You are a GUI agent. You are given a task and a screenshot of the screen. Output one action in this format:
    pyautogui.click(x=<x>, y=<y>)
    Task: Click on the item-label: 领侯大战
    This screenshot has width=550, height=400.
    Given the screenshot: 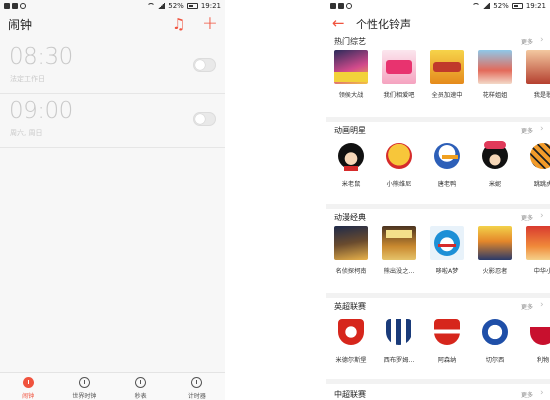 What is the action you would take?
    pyautogui.click(x=351, y=95)
    